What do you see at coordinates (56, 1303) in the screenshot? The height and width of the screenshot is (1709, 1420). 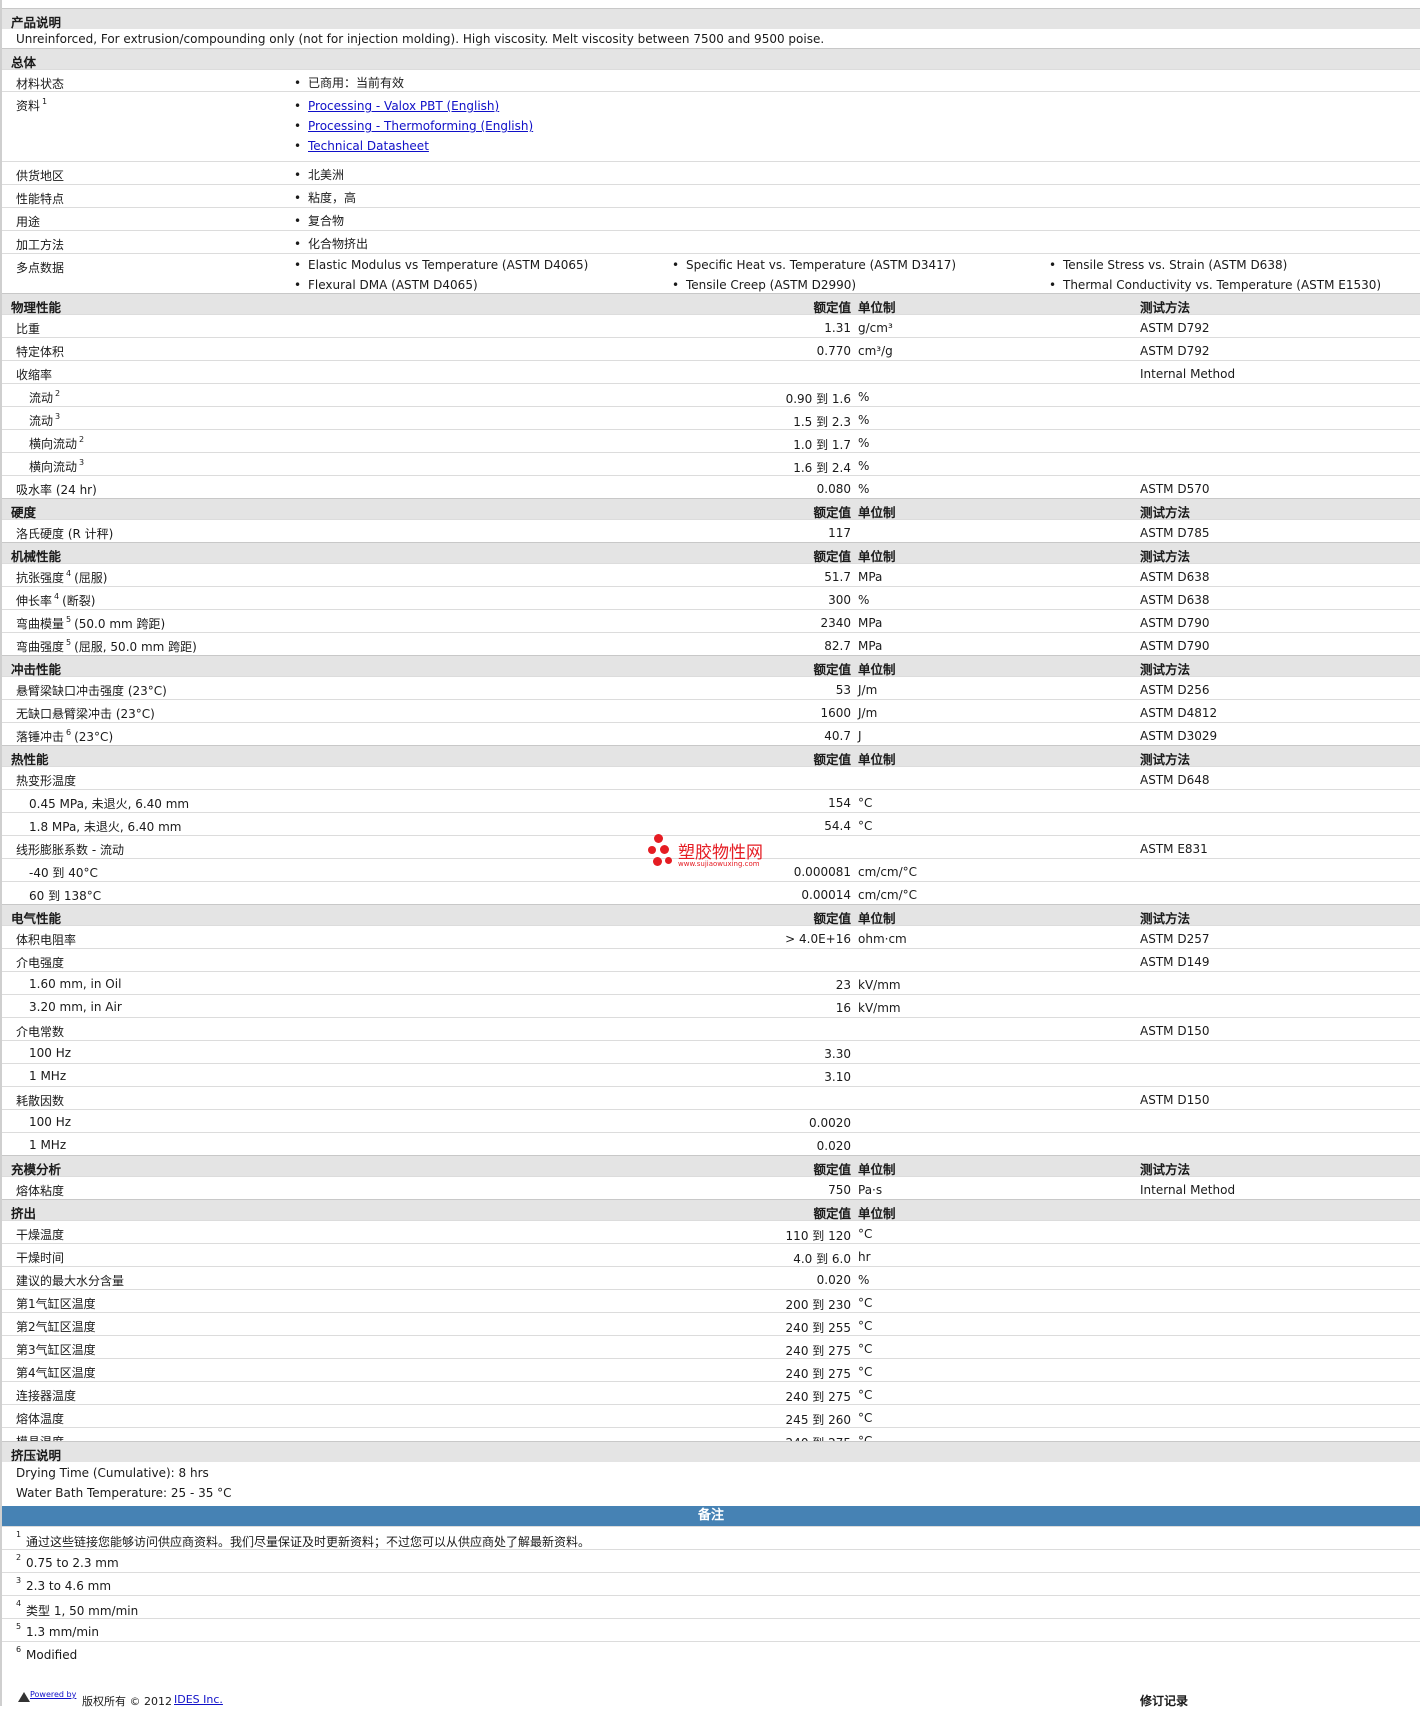 I see `property-label: 第1气缸区温度` at bounding box center [56, 1303].